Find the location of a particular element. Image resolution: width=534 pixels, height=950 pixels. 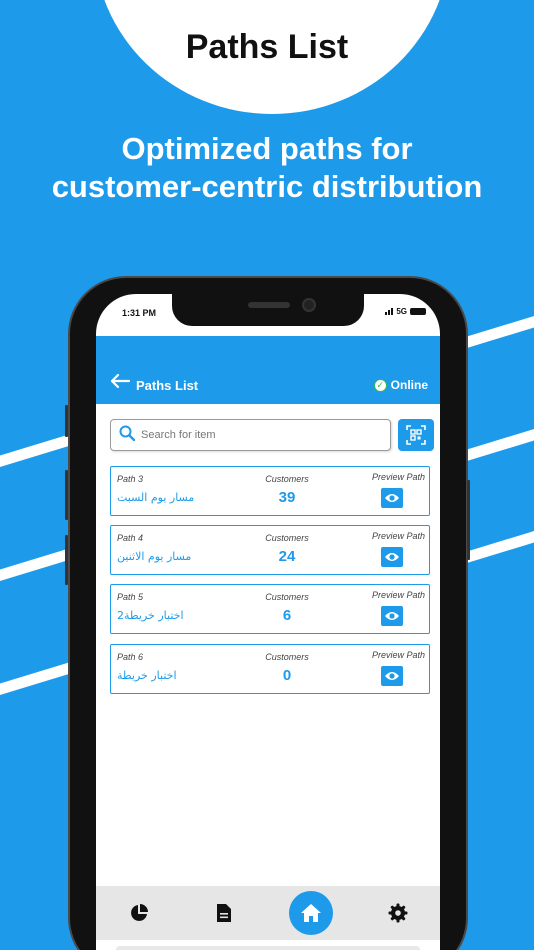

home-icon is located at coordinates (310, 913).